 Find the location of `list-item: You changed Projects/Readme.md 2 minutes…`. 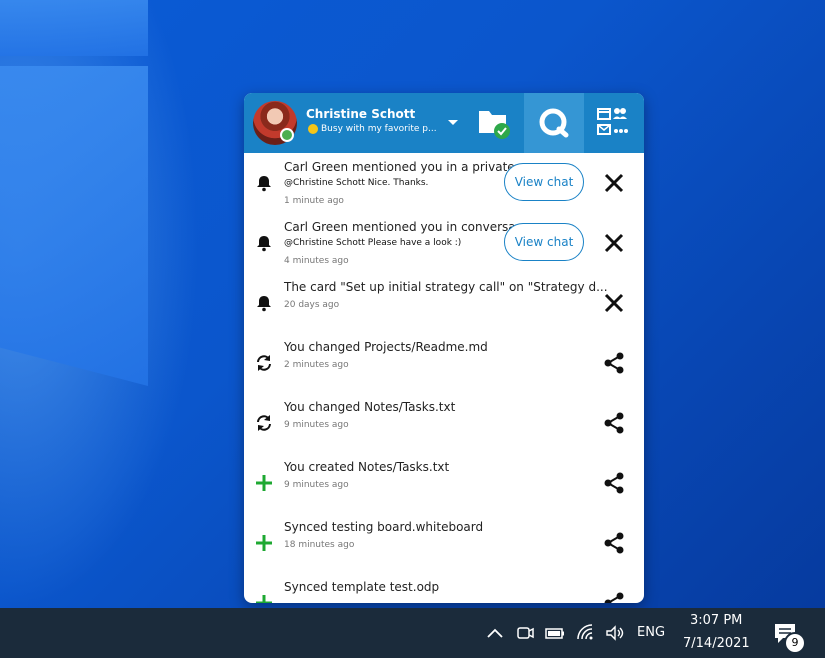

list-item: You changed Projects/Readme.md 2 minutes… is located at coordinates (444, 363).